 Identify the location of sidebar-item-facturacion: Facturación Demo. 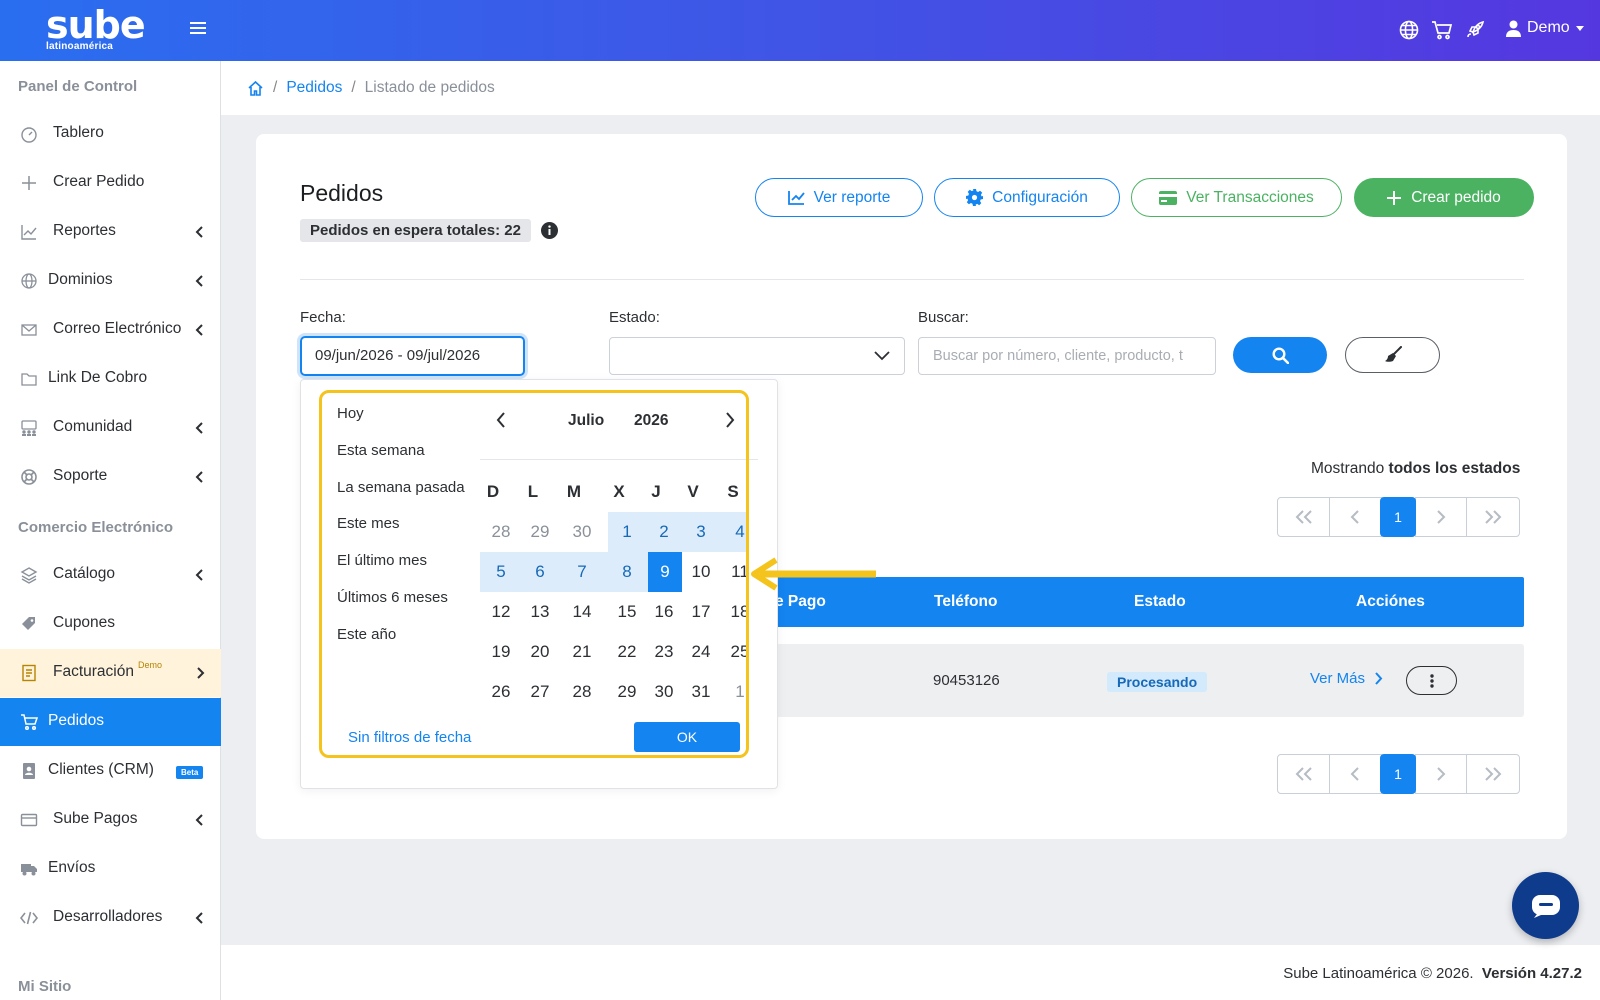
(110, 673).